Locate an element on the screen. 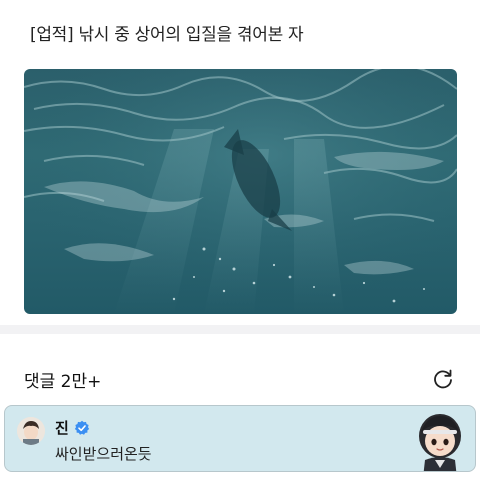  comment-text: 싸인받으러온듯 is located at coordinates (103, 454).